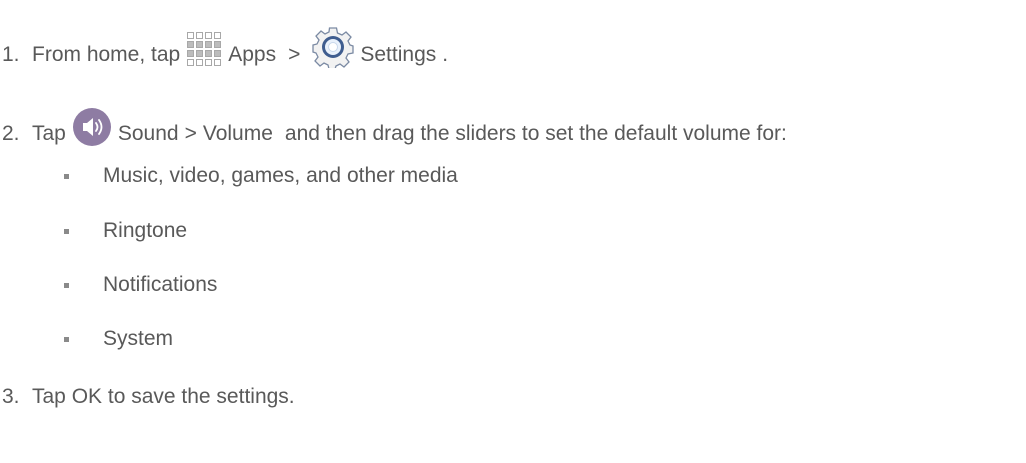 This screenshot has width=1026, height=463. I want to click on list-item: System, so click(118, 339).